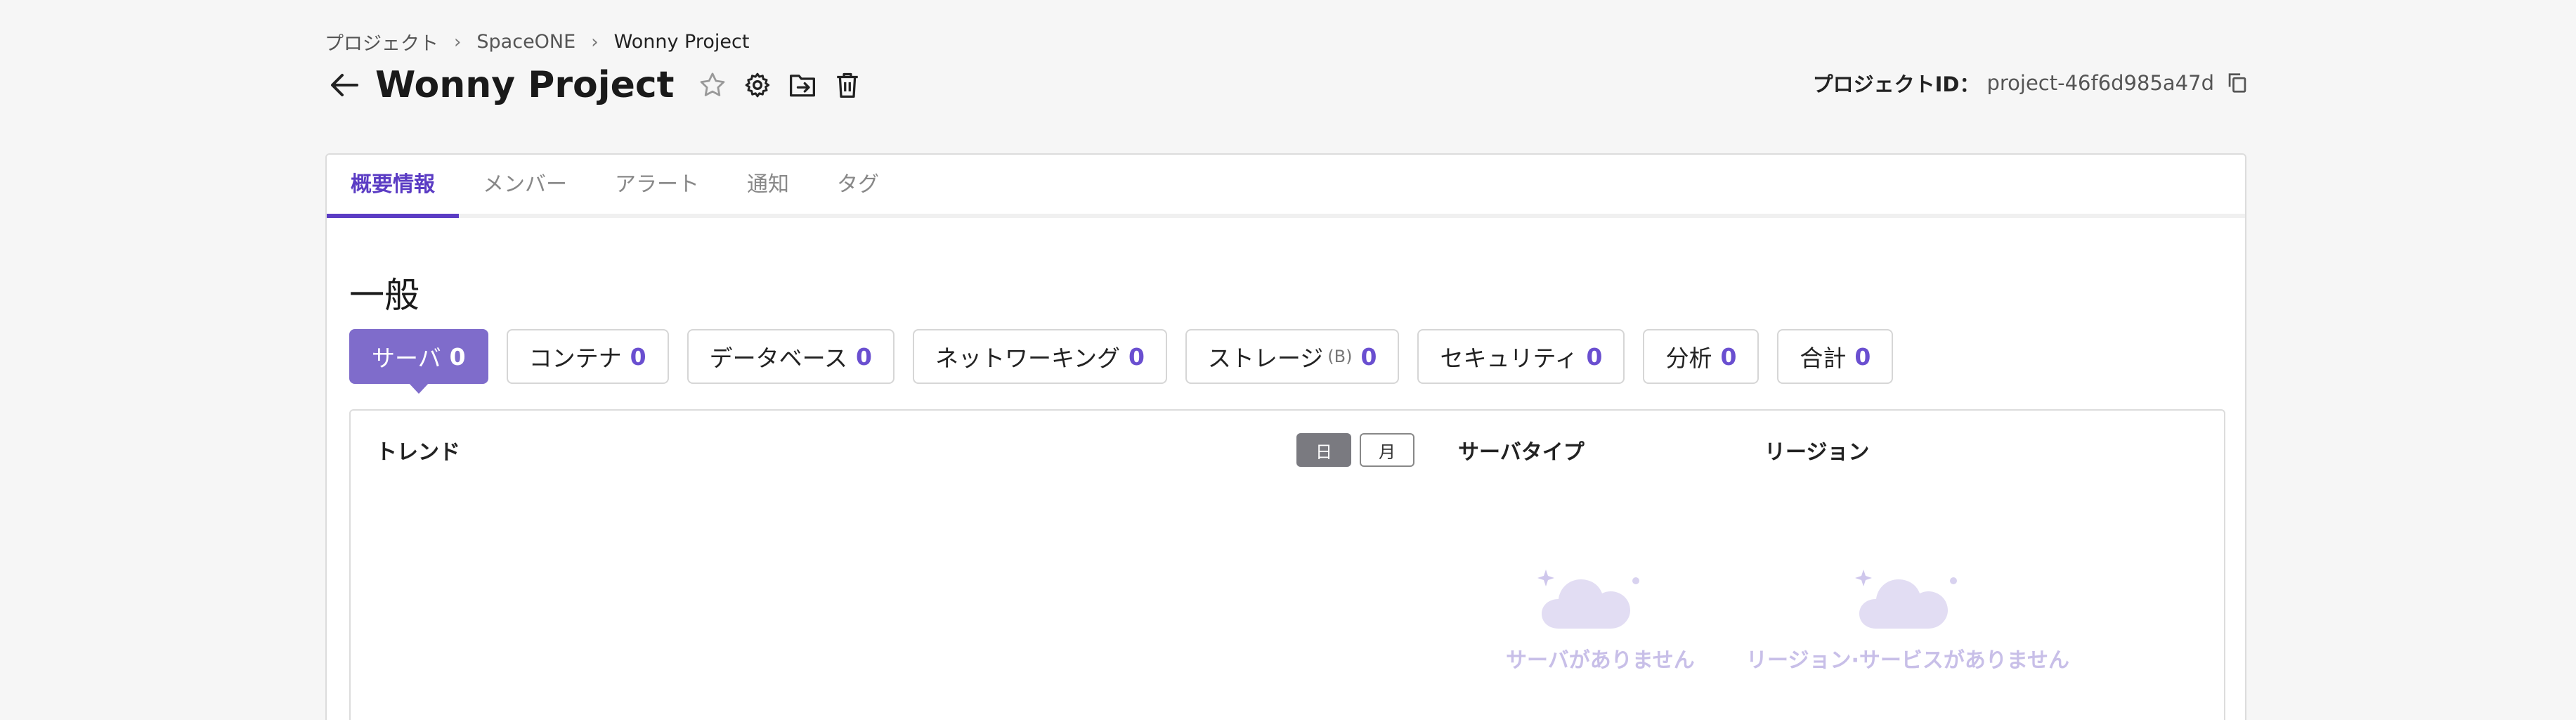 The height and width of the screenshot is (720, 2576). What do you see at coordinates (525, 42) in the screenshot?
I see `breadcrumb-item-spaceone: SpaceONE` at bounding box center [525, 42].